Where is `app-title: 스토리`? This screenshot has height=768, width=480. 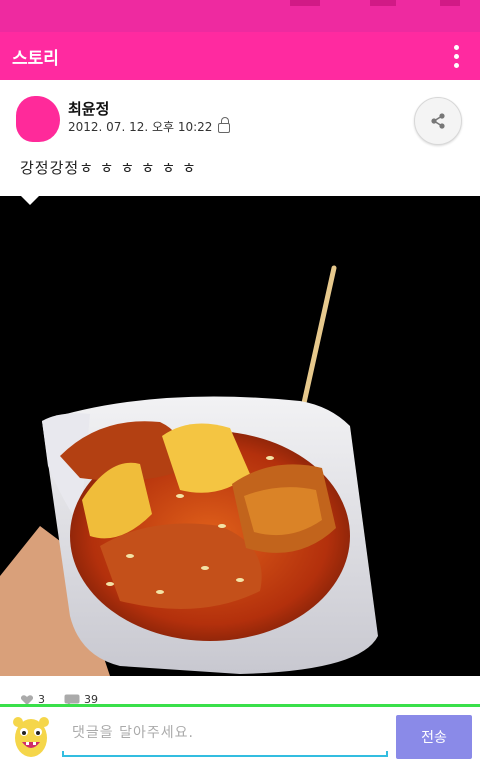 app-title: 스토리 is located at coordinates (35, 58).